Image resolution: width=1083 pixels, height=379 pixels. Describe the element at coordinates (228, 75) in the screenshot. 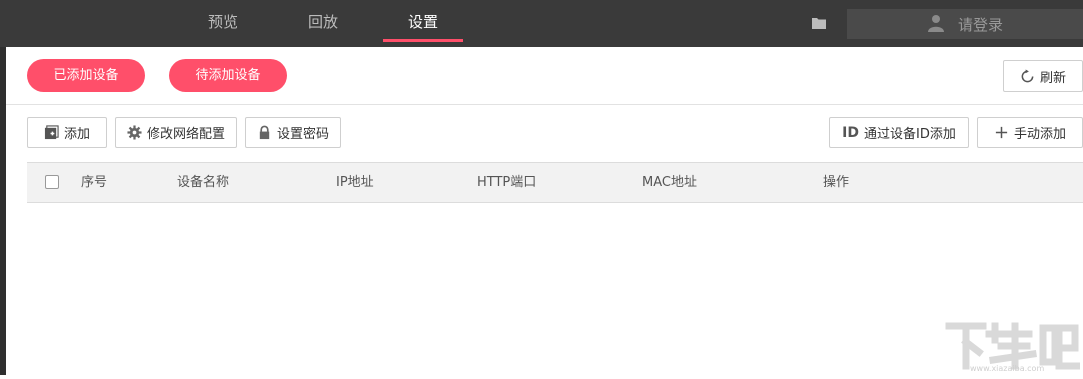

I see `pending-devices-tab: 待添加设备` at that location.